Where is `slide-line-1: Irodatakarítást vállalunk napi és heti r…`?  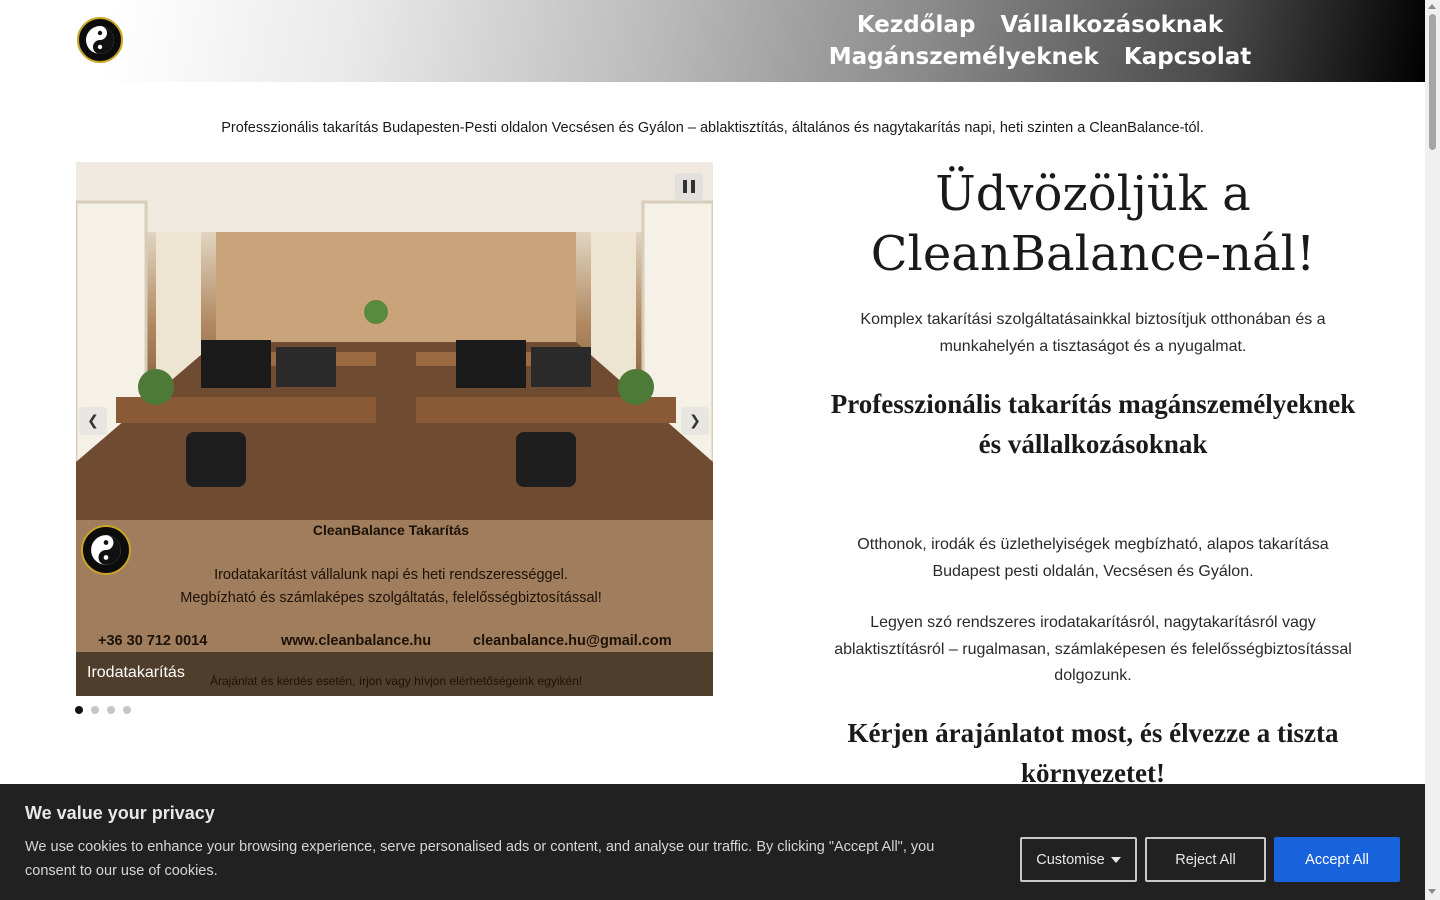
slide-line-1: Irodatakarítást vállalunk napi és heti r… is located at coordinates (391, 575).